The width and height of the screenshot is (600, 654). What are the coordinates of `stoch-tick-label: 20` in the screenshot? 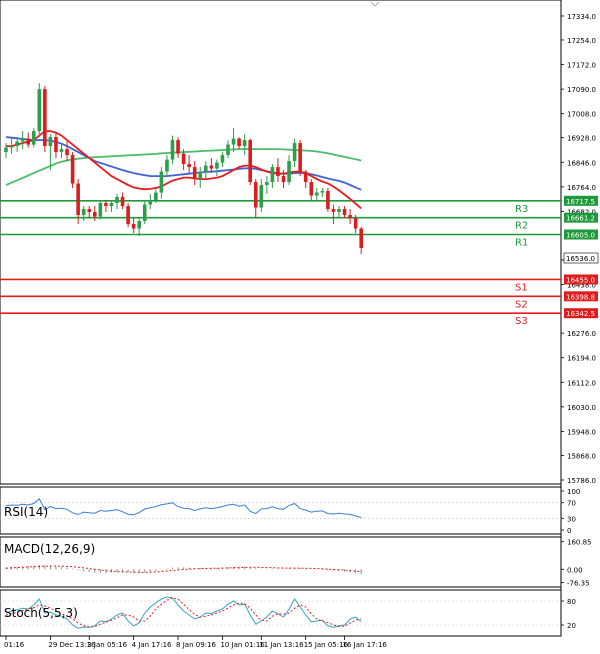 It's located at (571, 626).